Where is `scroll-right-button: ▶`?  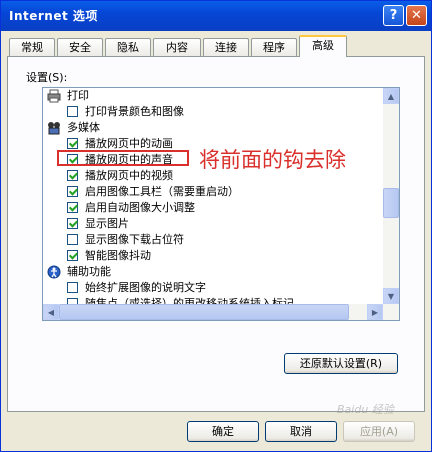
scroll-right-button: ▶ is located at coordinates (375, 312).